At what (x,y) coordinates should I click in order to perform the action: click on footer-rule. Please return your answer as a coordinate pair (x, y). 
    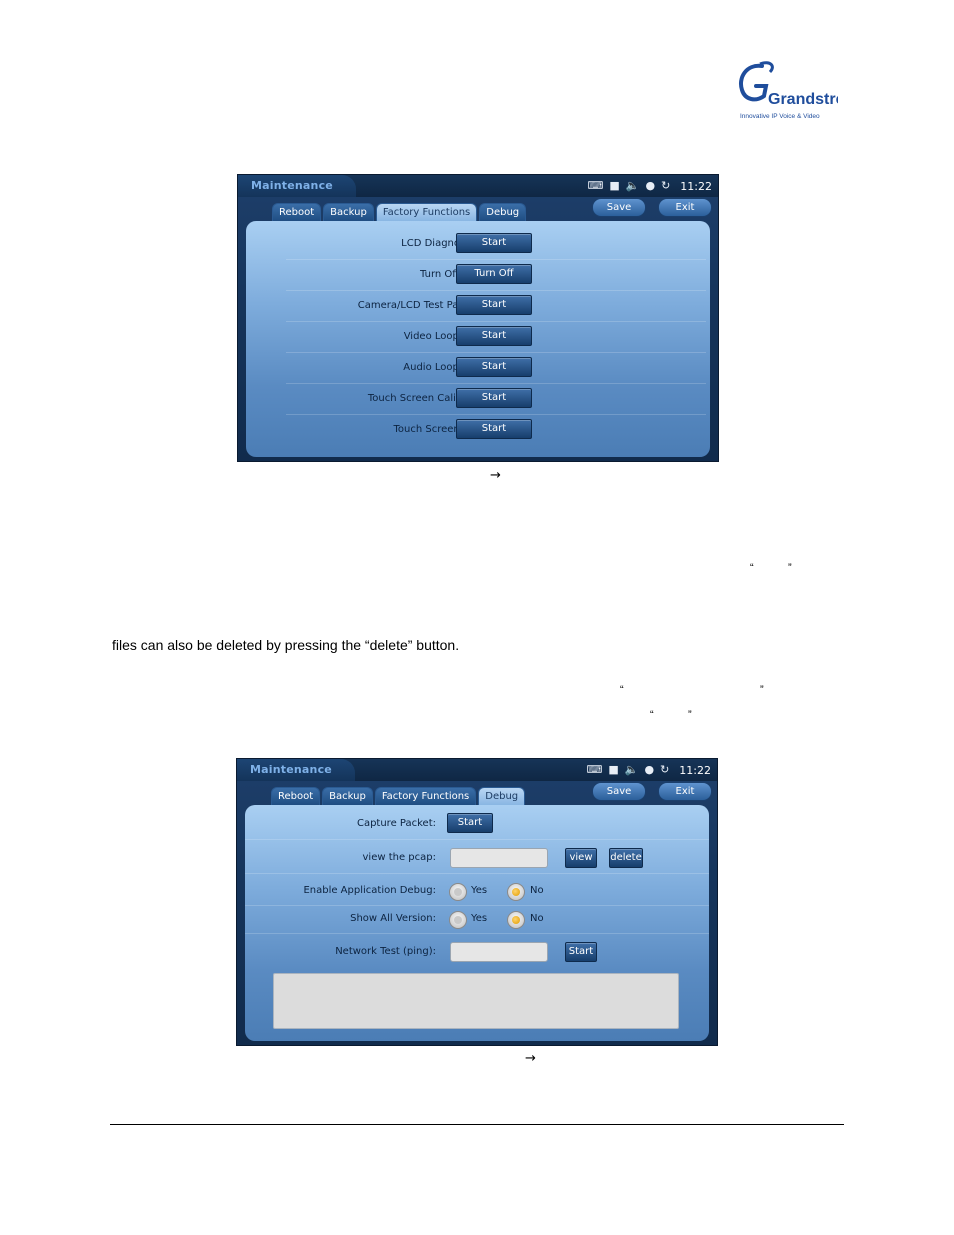
    Looking at the image, I should click on (477, 1124).